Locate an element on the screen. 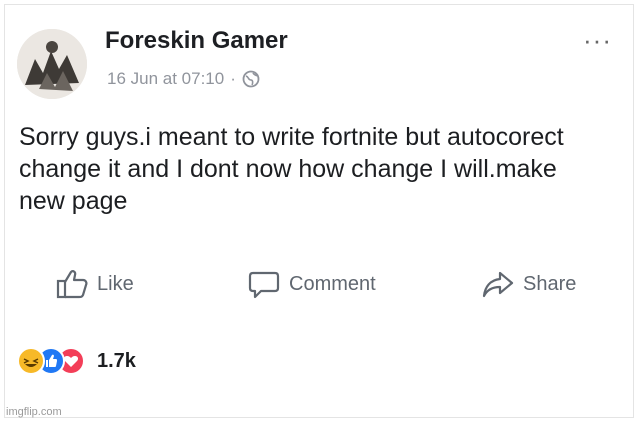  avatar-image is located at coordinates (52, 64).